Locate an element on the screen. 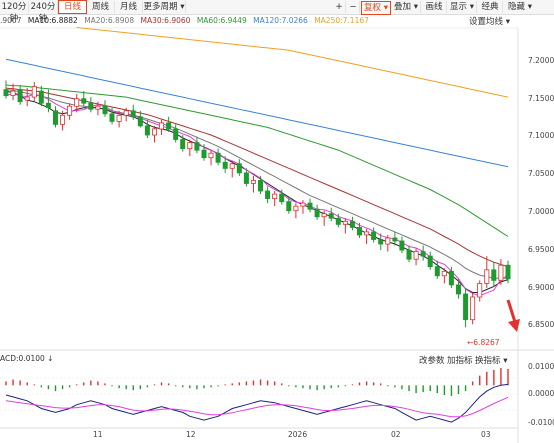 This screenshot has width=554, height=443. switch-indicator-dropdown: 换指标 ▾ is located at coordinates (491, 360).